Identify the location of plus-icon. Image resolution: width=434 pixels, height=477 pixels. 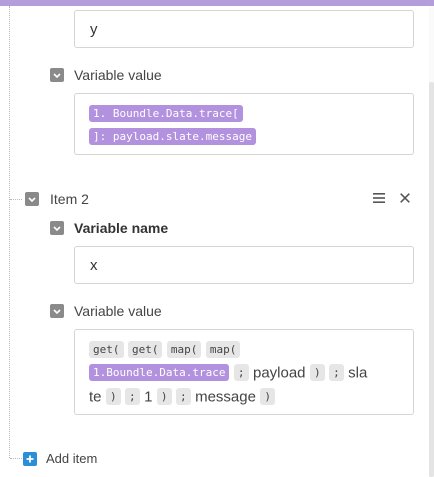
(30, 459).